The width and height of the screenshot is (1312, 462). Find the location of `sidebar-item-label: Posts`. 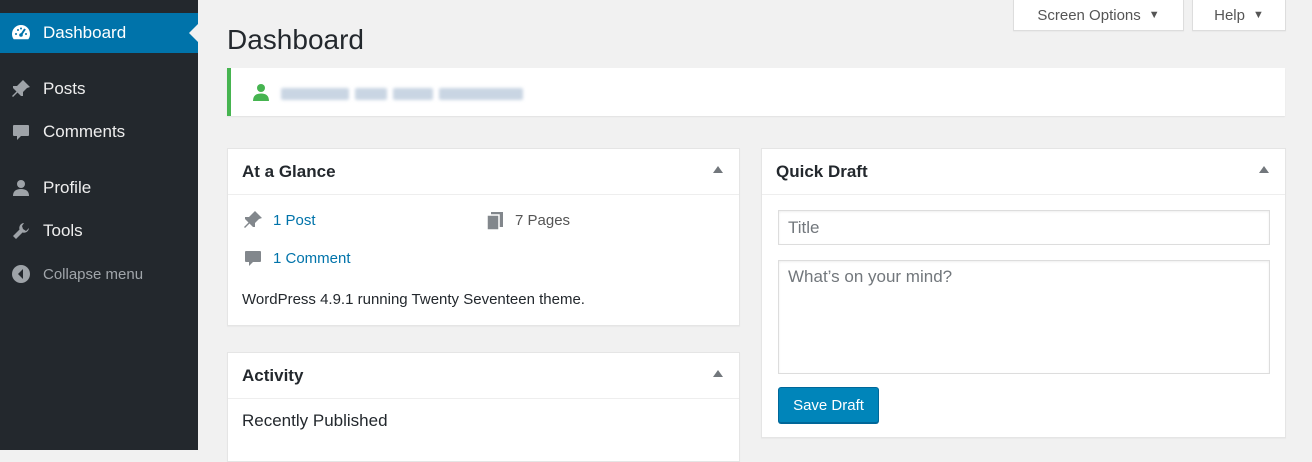

sidebar-item-label: Posts is located at coordinates (64, 88).